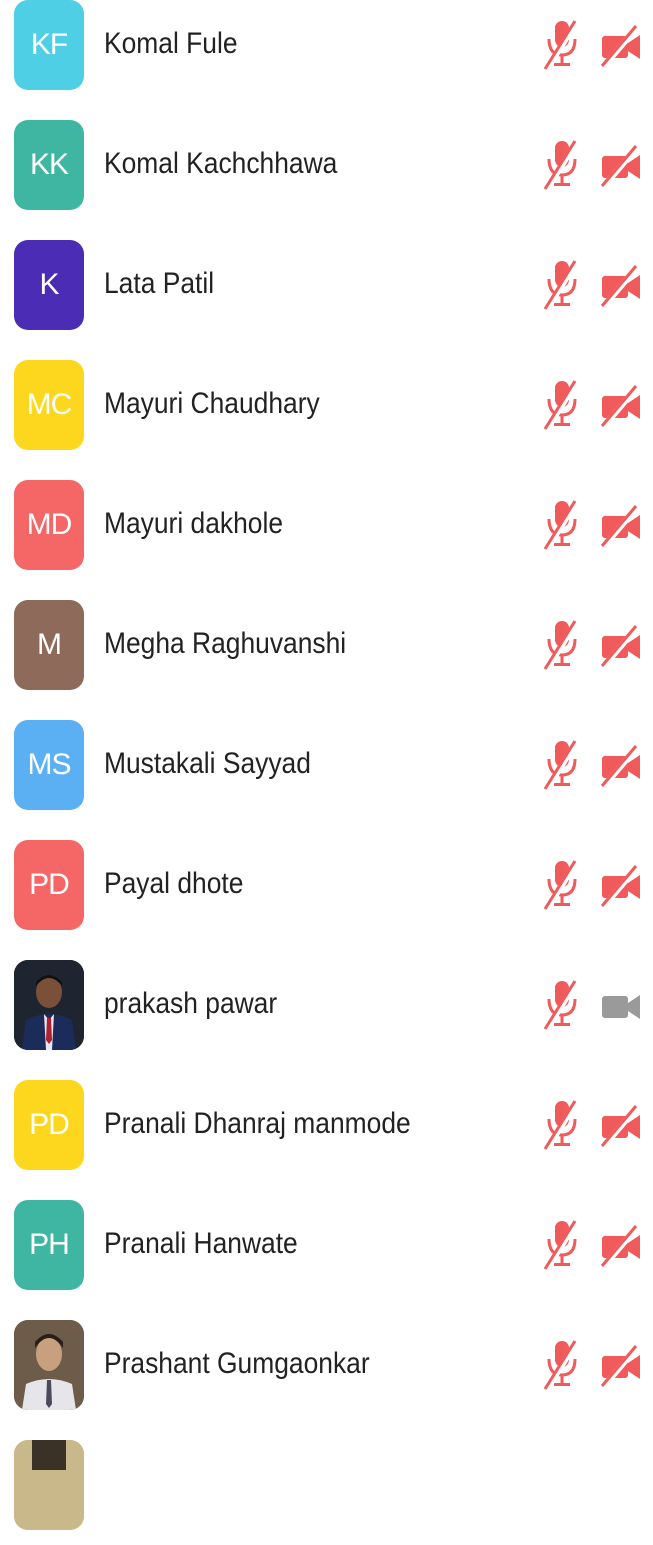 Image resolution: width=653 pixels, height=1545 pixels. I want to click on participant-name: prakash pawar, so click(191, 1003).